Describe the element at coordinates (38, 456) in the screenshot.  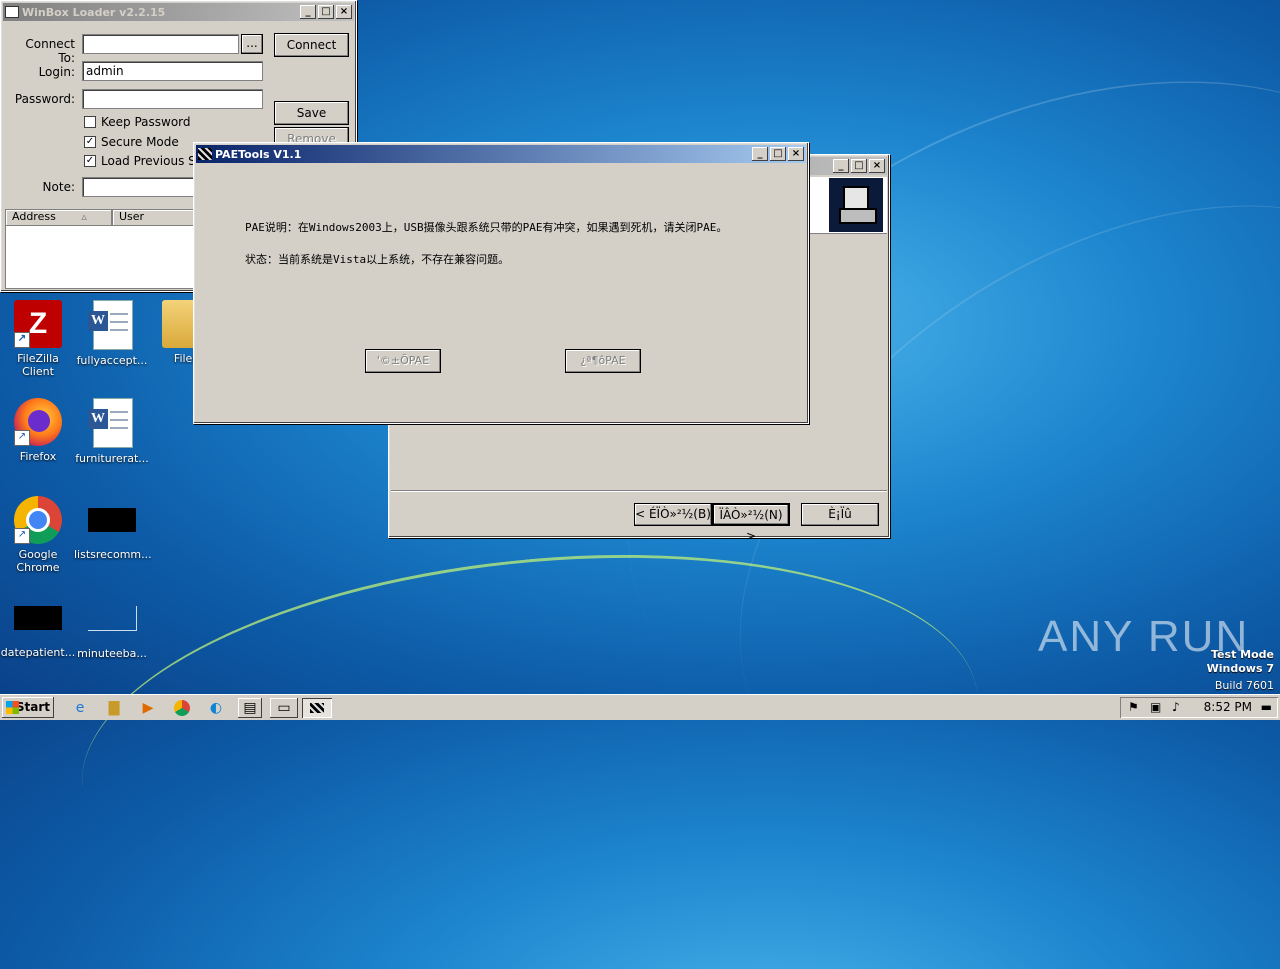
I see `desktop-icon-label: Firefox` at that location.